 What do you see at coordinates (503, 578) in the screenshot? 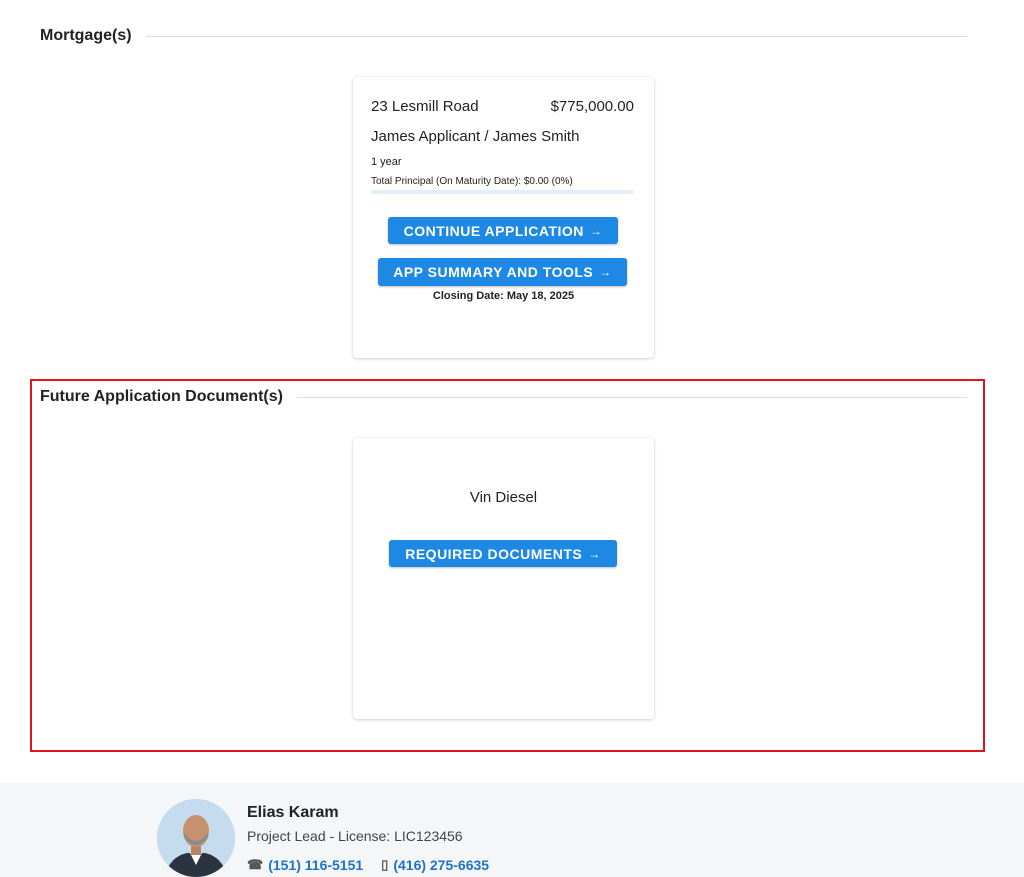
I see `future-document-card: Vin Diesel REQUIRED DOCUMENTS →` at bounding box center [503, 578].